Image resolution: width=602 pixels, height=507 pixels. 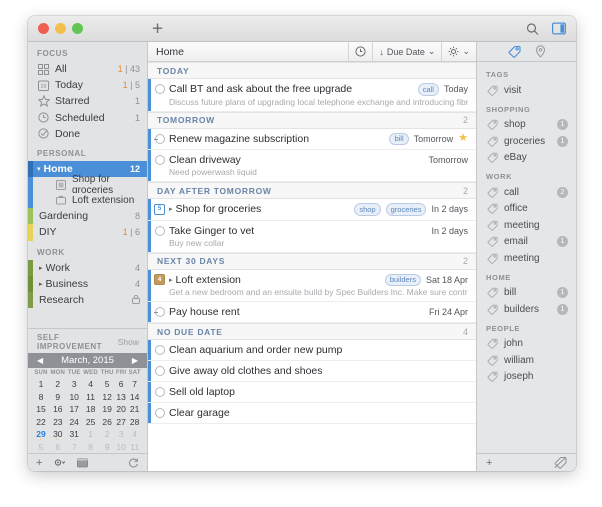 What do you see at coordinates (406, 209) in the screenshot?
I see `task-tag-pill: groceries` at bounding box center [406, 209].